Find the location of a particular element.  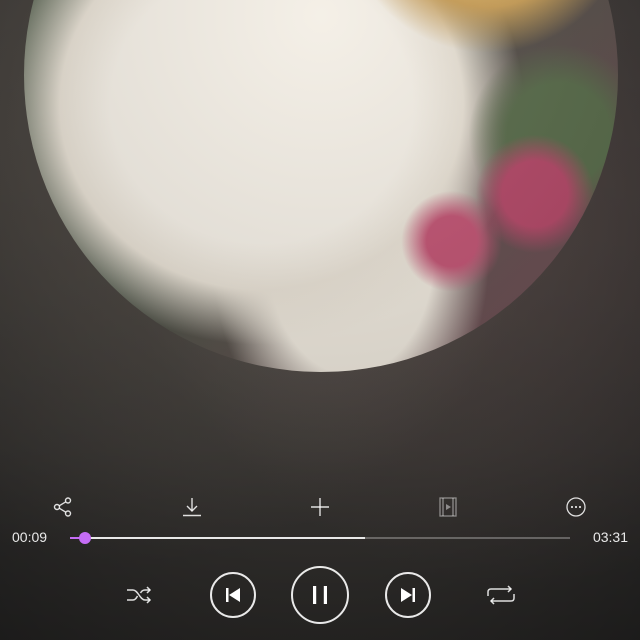

shuffle-icon is located at coordinates (139, 595).